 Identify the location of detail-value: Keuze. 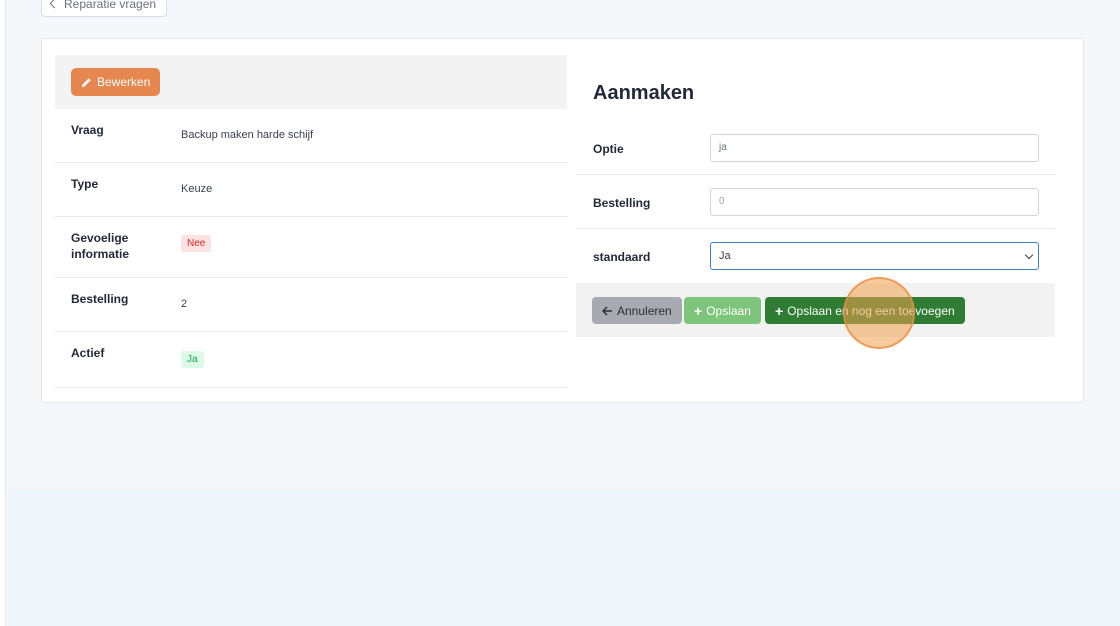
(197, 189).